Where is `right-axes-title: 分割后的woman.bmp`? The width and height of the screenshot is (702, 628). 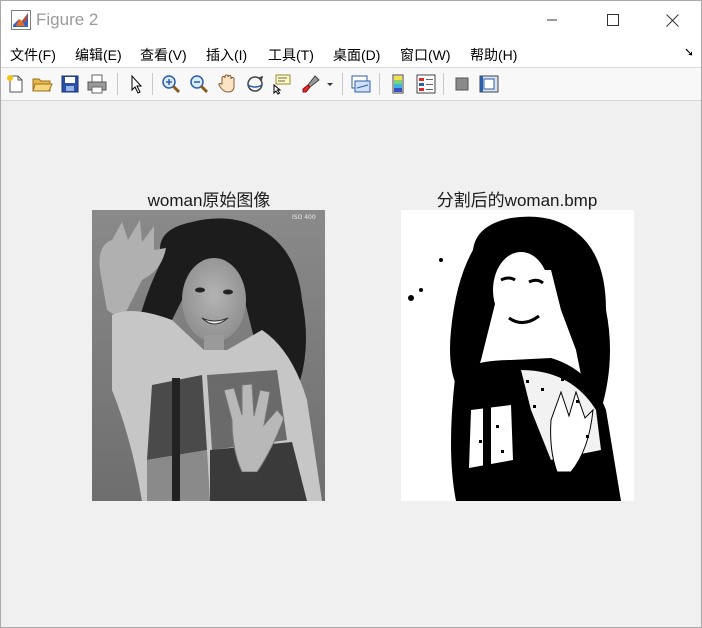 right-axes-title: 分割后的woman.bmp is located at coordinates (517, 200).